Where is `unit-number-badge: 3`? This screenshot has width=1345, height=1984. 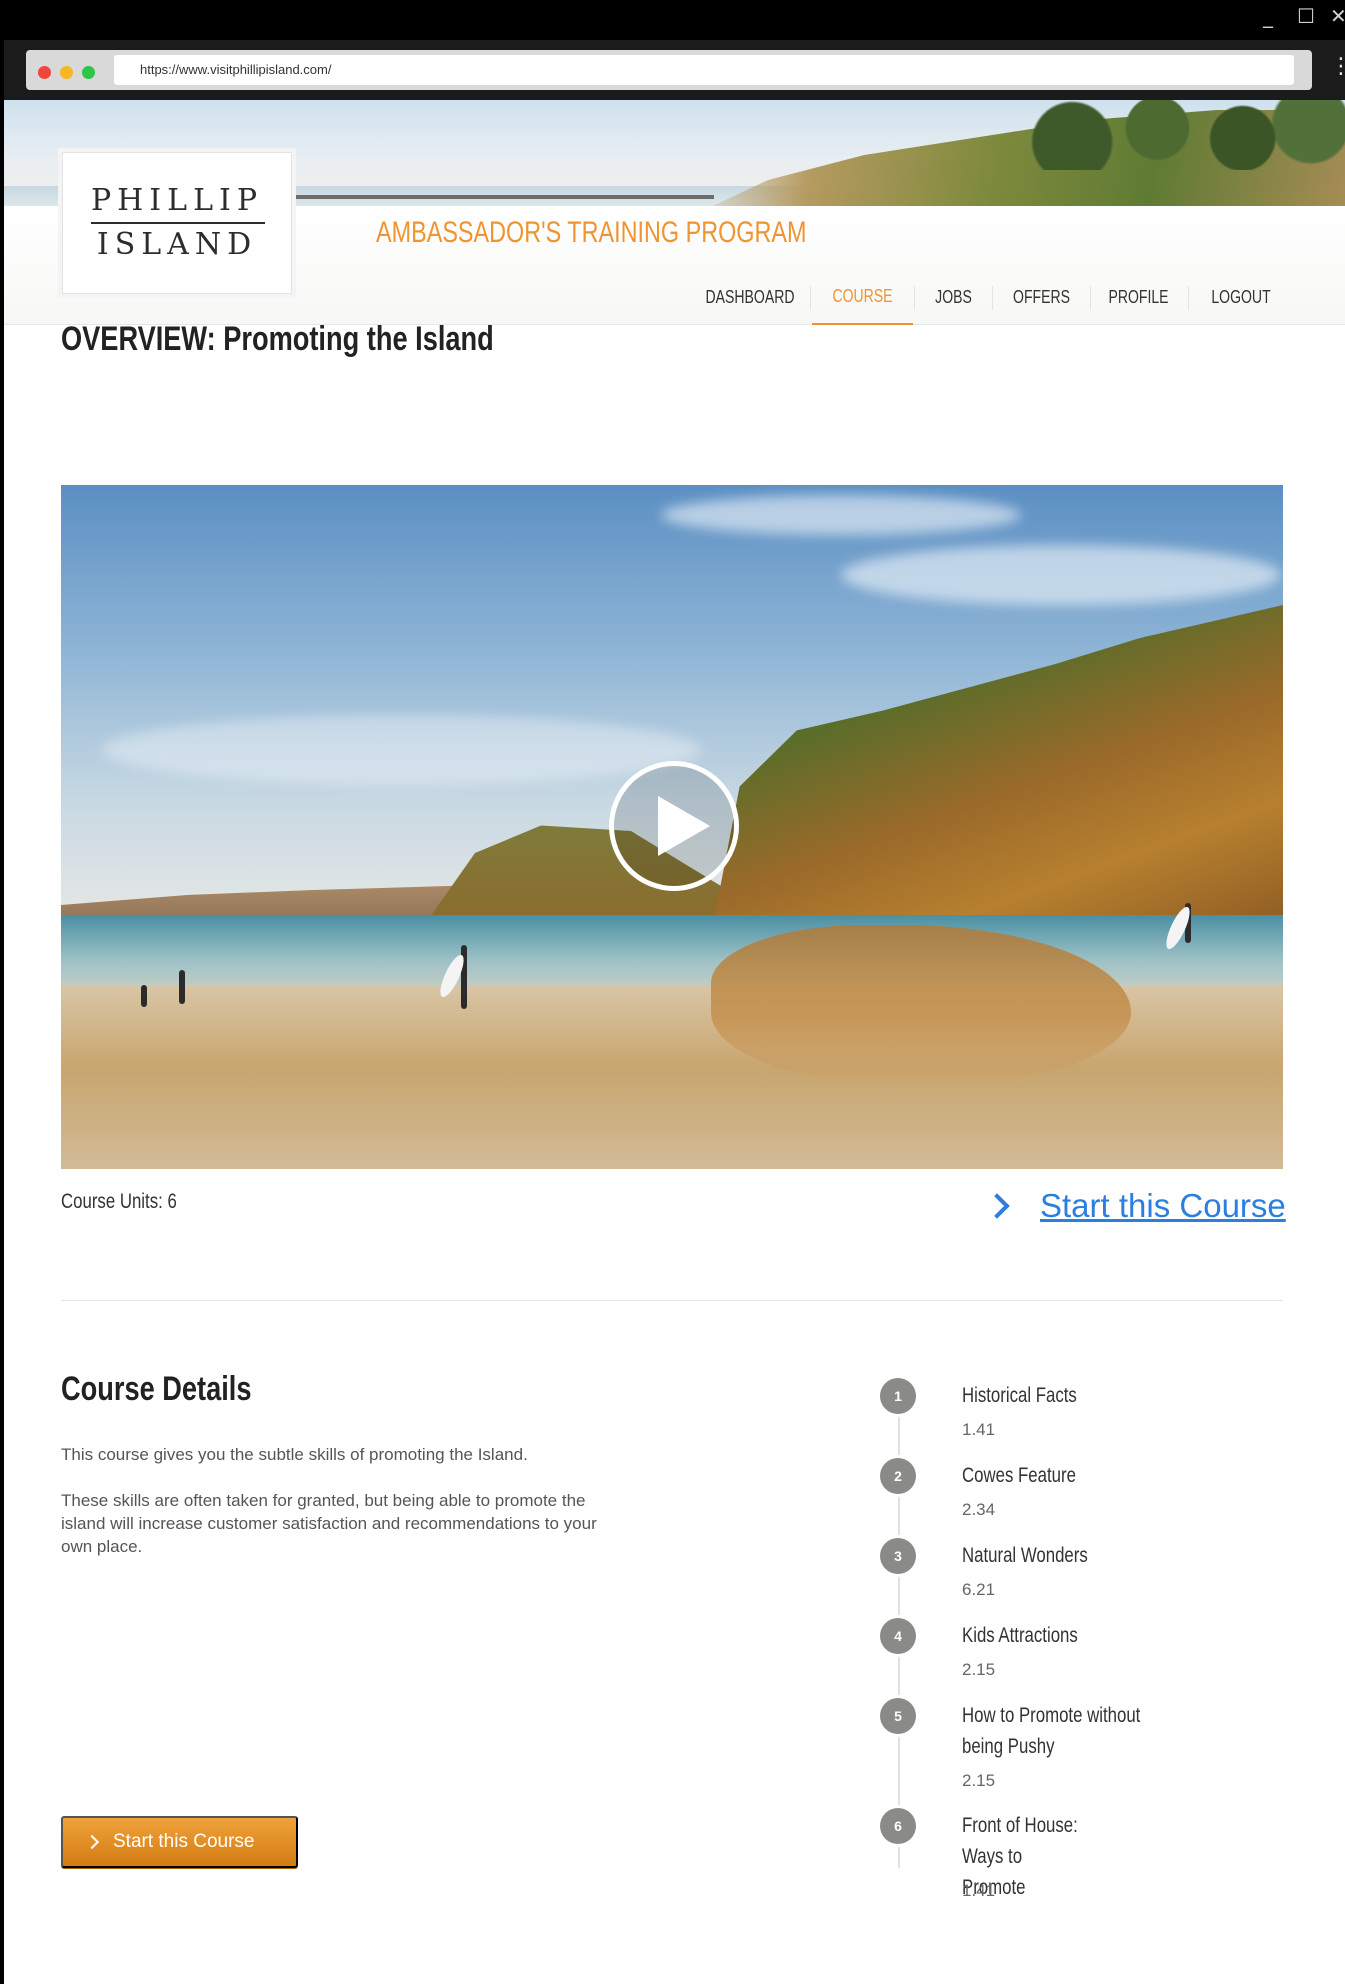 unit-number-badge: 3 is located at coordinates (898, 1556).